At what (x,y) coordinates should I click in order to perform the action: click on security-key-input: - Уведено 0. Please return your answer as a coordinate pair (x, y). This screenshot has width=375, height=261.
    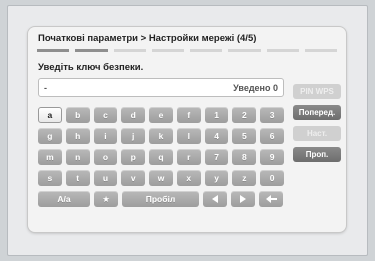
    Looking at the image, I should click on (161, 87).